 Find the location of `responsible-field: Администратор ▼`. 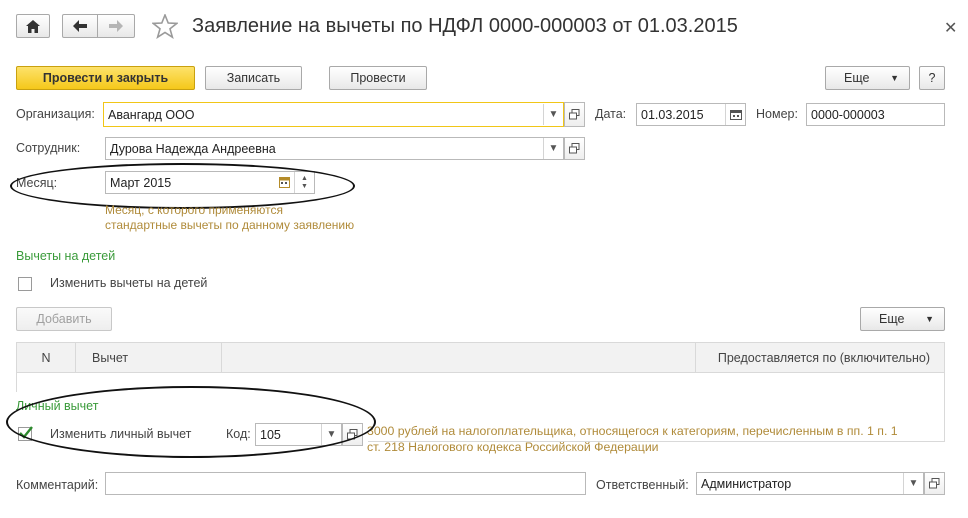

responsible-field: Администратор ▼ is located at coordinates (810, 483).